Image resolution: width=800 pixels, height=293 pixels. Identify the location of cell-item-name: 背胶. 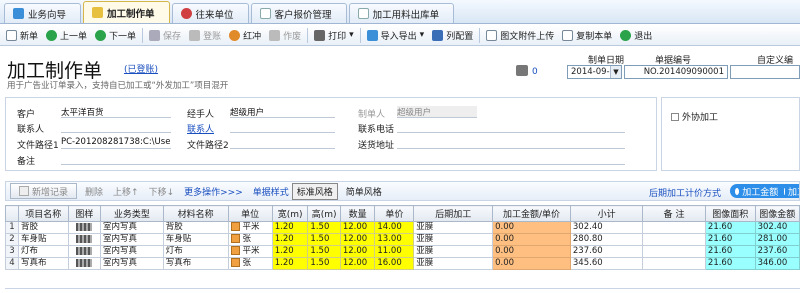
(43, 227).